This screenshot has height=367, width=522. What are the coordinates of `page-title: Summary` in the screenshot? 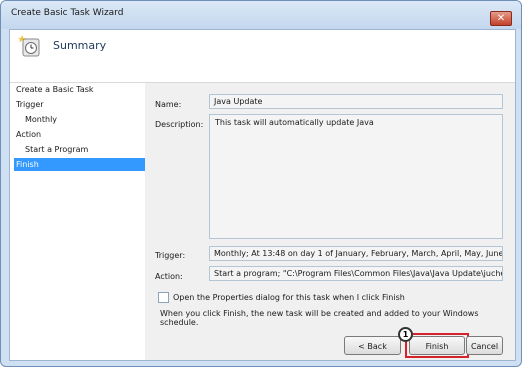 It's located at (80, 45).